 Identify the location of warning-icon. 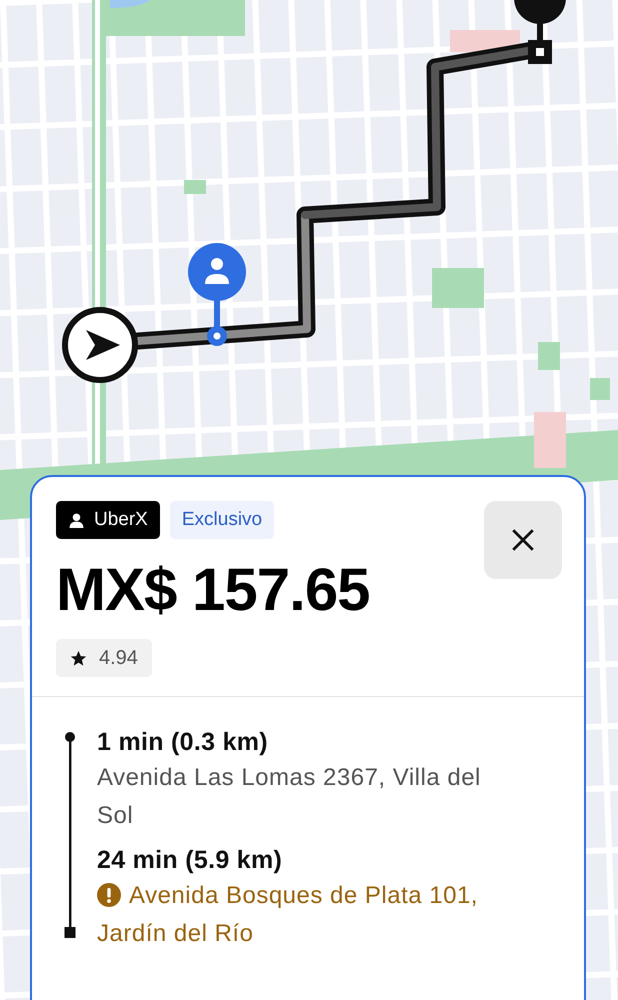
(109, 895).